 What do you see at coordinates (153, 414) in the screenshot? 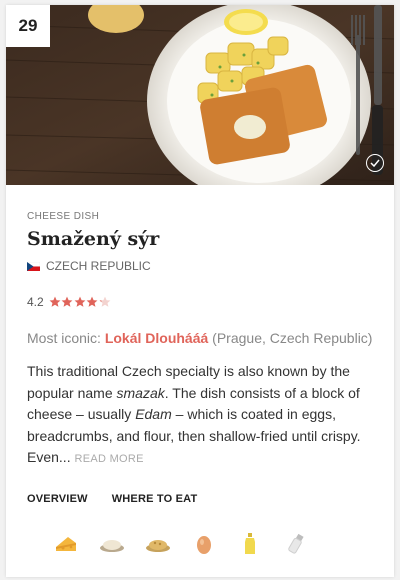
I see `description-emphasis: Edam` at bounding box center [153, 414].